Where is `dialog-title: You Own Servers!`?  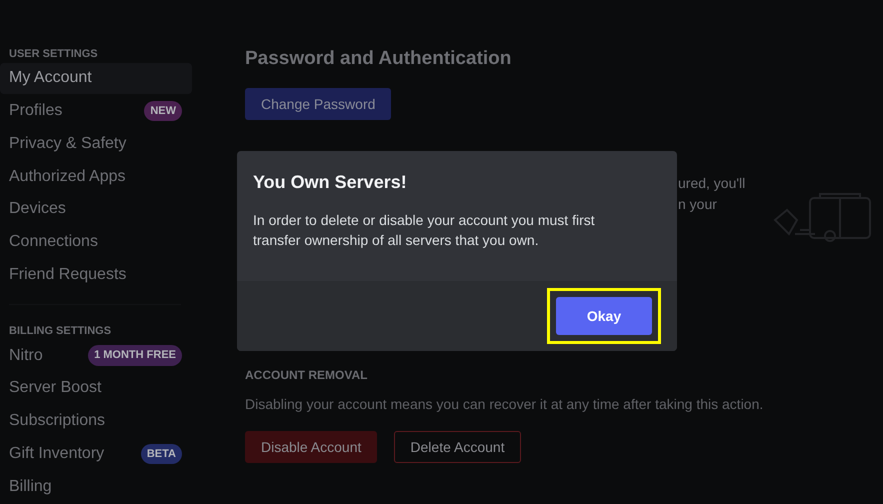
dialog-title: You Own Servers! is located at coordinates (330, 182).